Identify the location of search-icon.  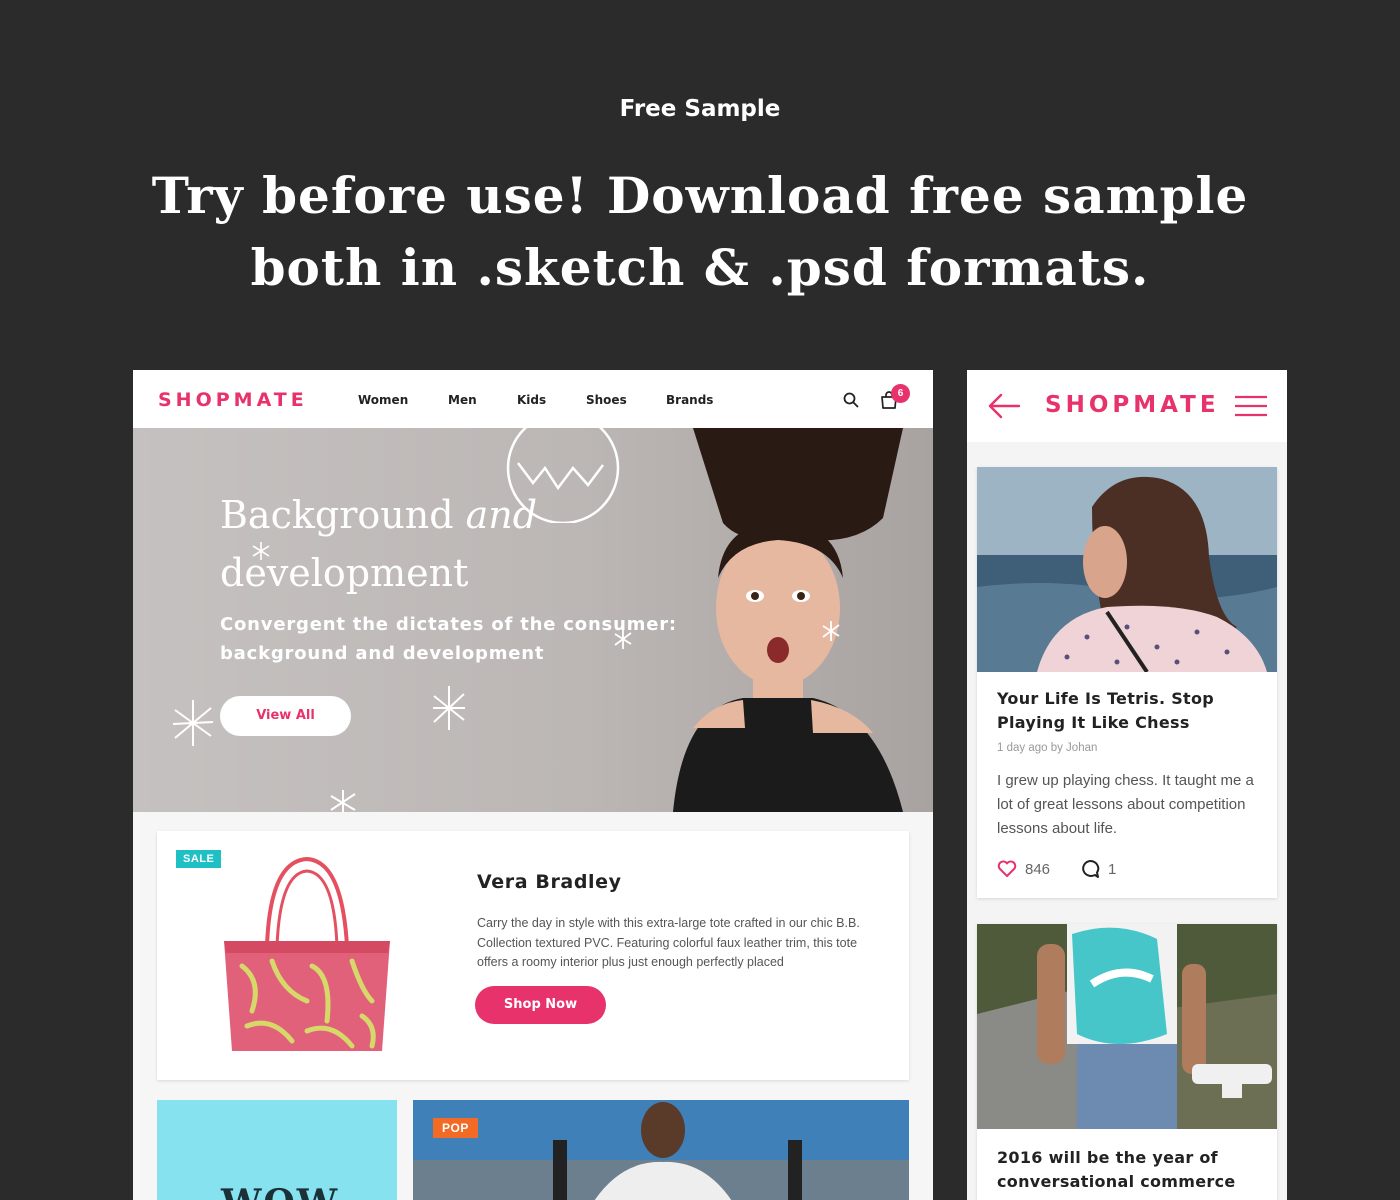
(851, 400).